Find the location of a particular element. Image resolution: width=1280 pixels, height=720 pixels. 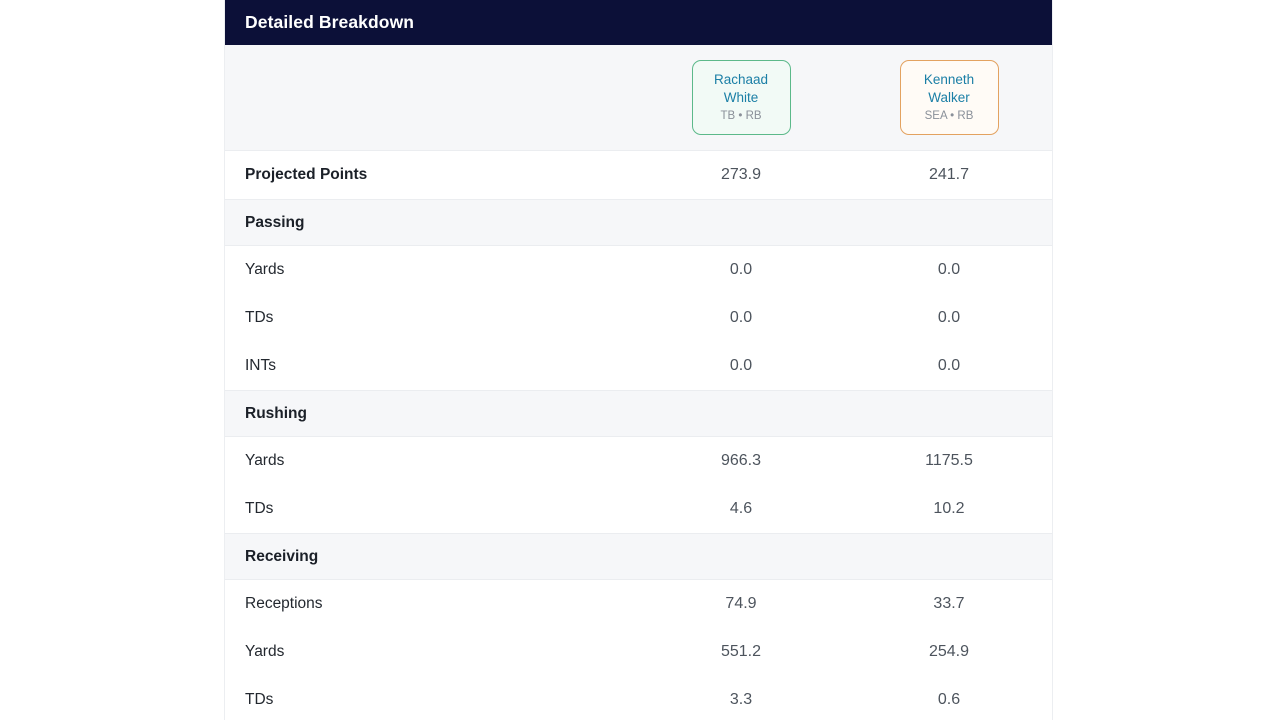

stat-label-2-1: Yards is located at coordinates (265, 651).